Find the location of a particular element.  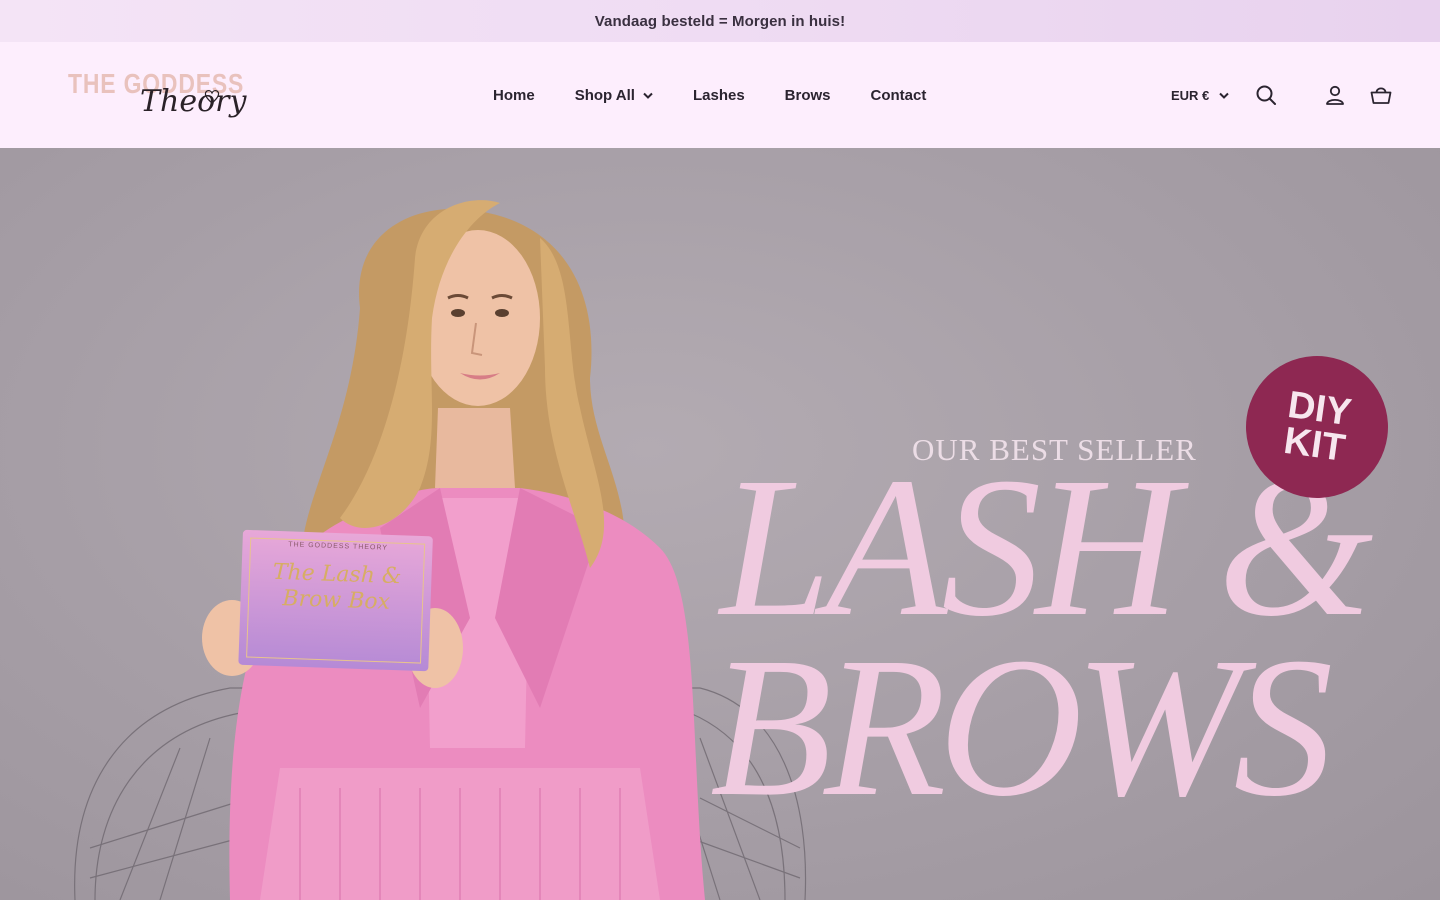

nav-lashes: Lashes is located at coordinates (719, 95).